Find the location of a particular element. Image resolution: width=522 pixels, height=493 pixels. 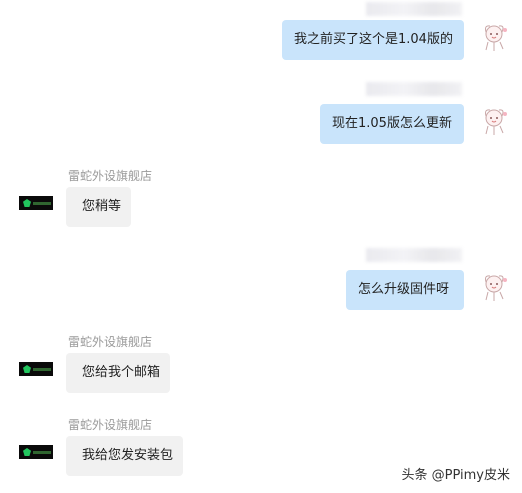

message-text: 您给我个邮箱 is located at coordinates (121, 372).